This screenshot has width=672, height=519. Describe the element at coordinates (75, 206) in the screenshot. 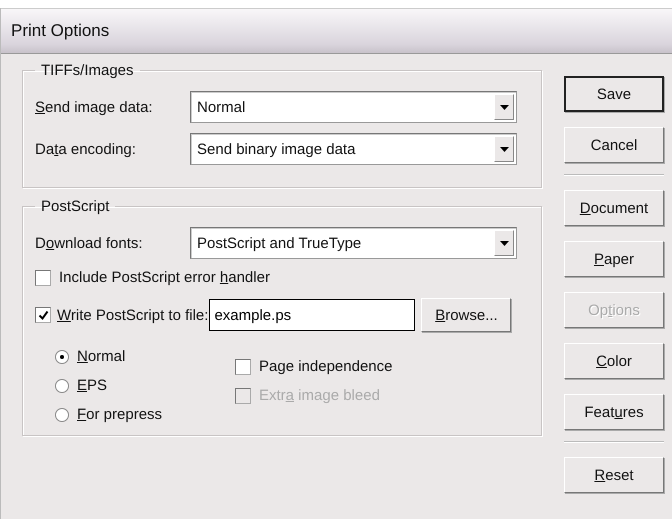

I see `group-title: PostScript` at that location.